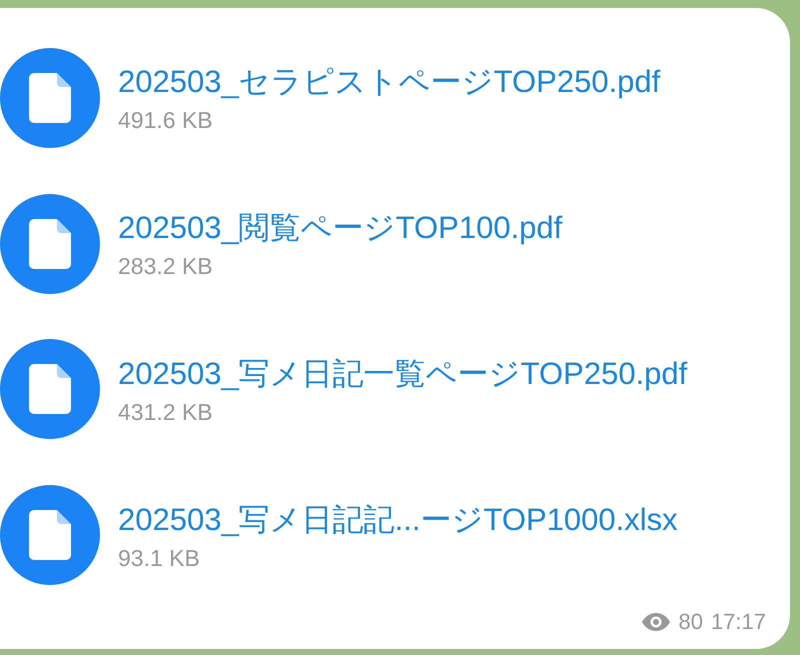 Image resolution: width=800 pixels, height=655 pixels. Describe the element at coordinates (166, 266) in the screenshot. I see `file-size: 283.2 KB` at that location.